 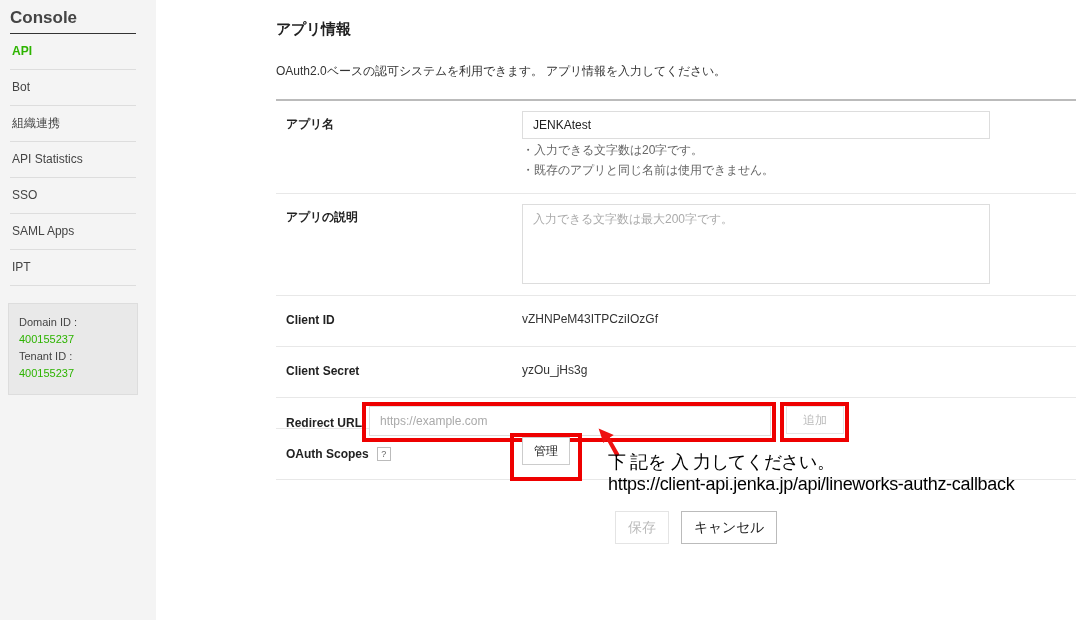 What do you see at coordinates (310, 320) in the screenshot?
I see `field-label: Client ID` at bounding box center [310, 320].